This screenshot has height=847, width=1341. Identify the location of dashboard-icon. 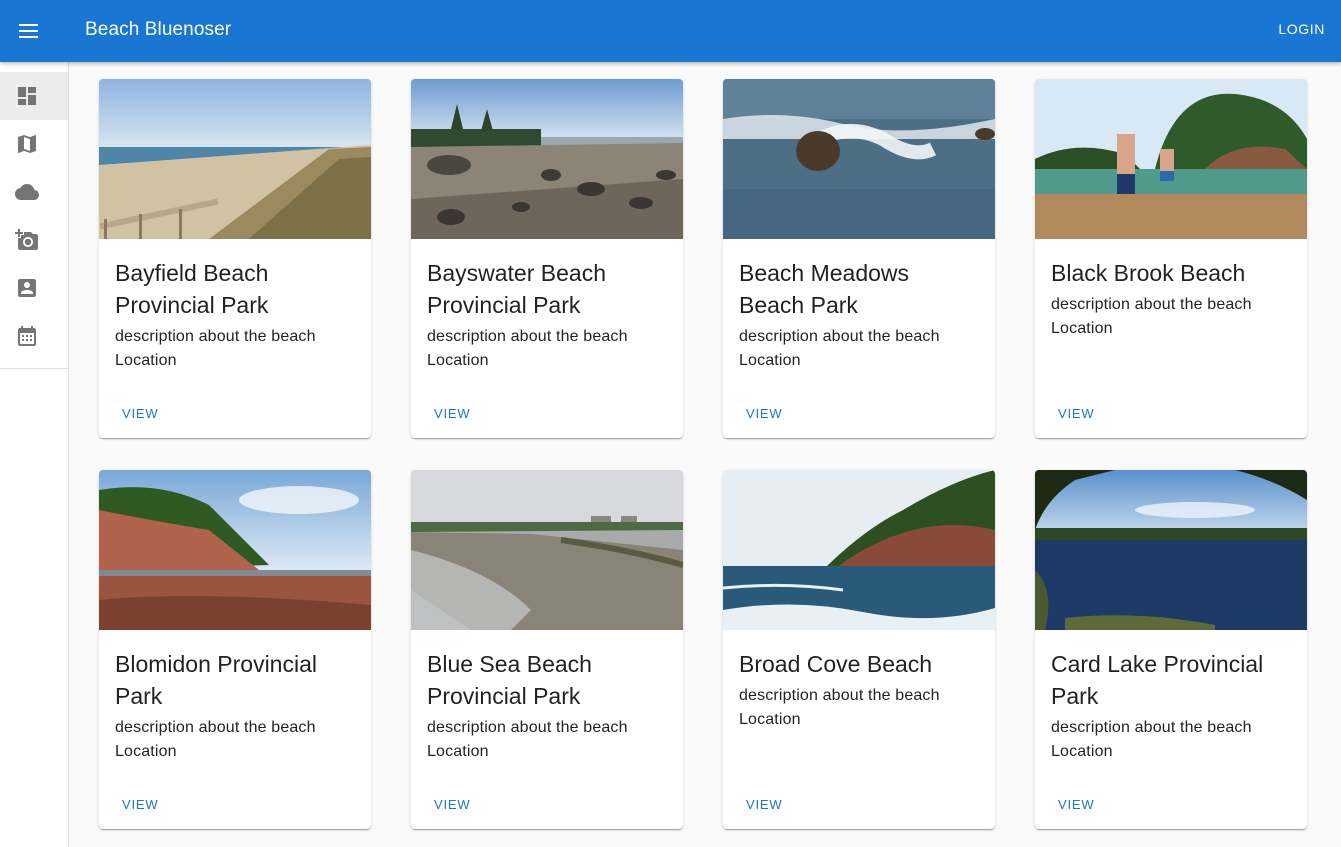
(27, 96).